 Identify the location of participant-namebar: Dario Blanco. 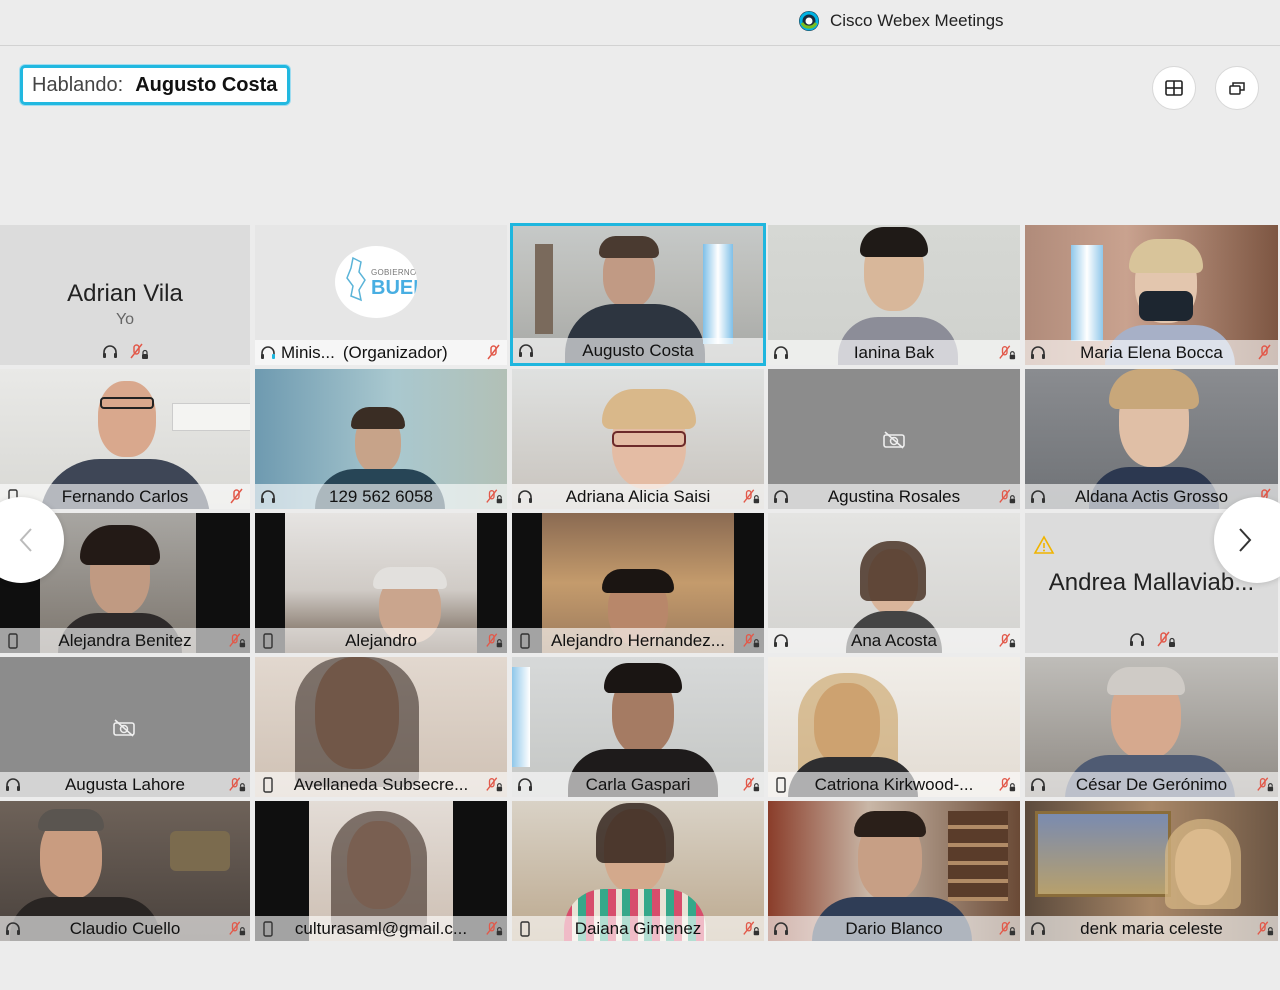
(894, 928).